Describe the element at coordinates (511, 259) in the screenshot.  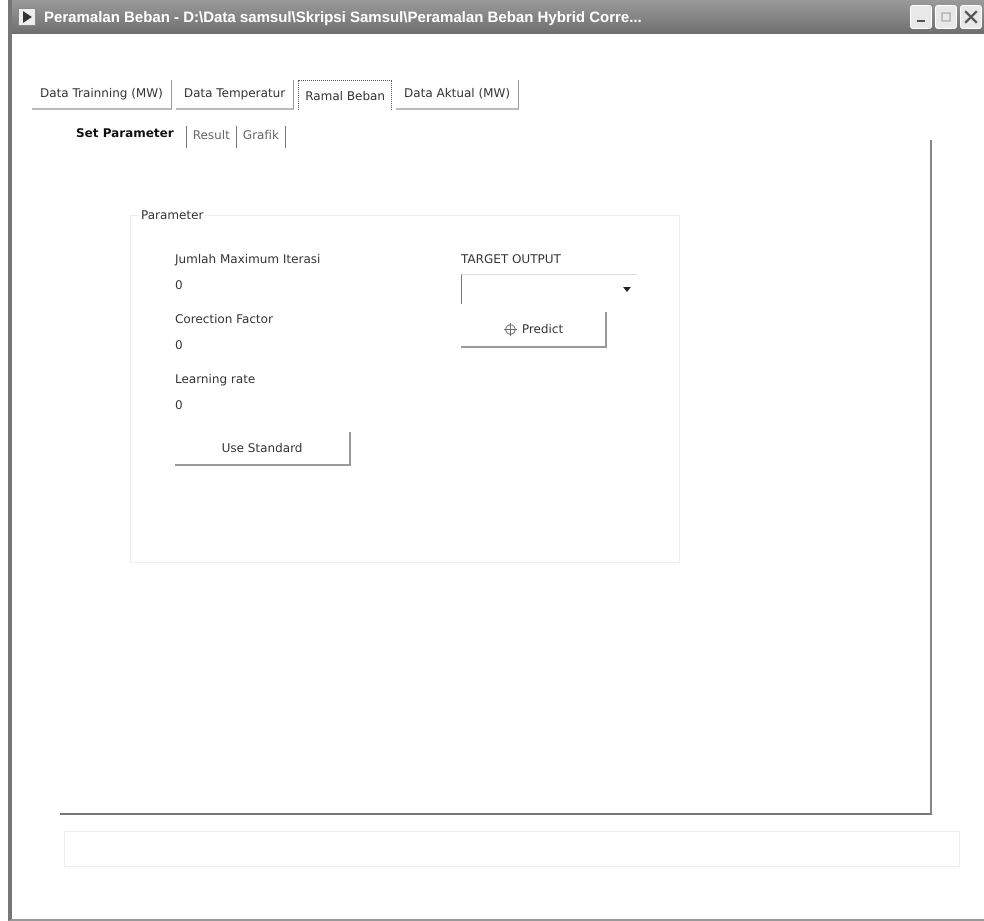
I see `field-label: TARGET OUTPUT` at that location.